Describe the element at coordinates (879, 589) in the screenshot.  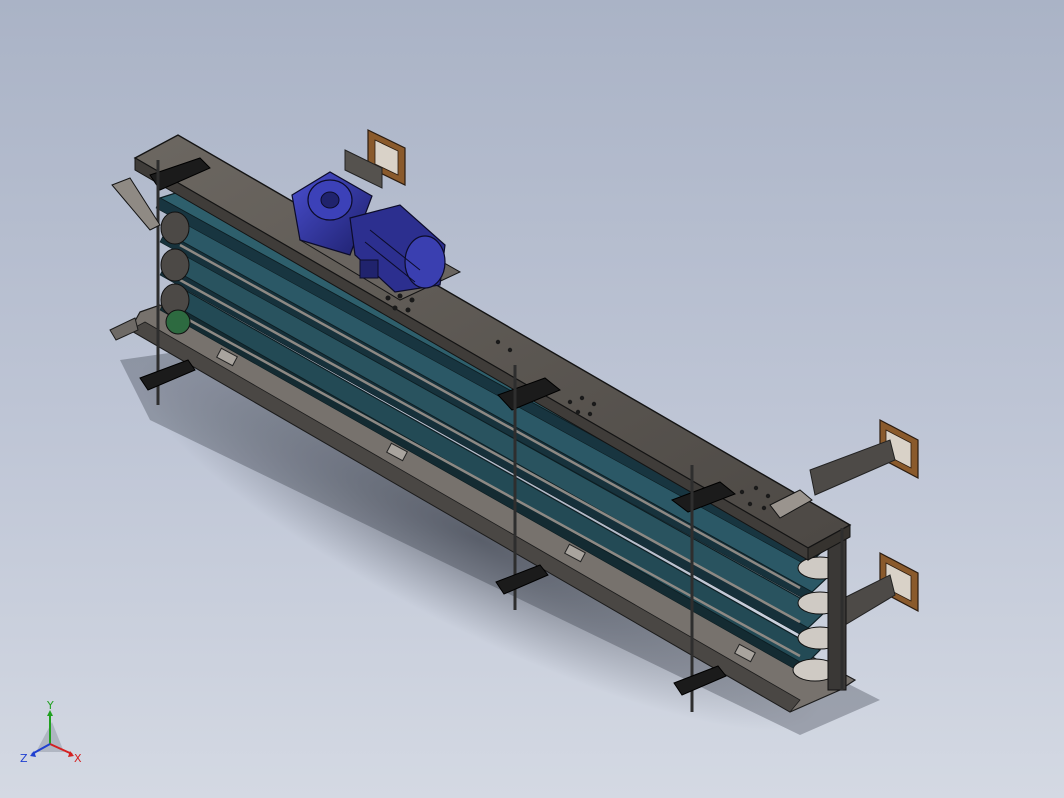
I see `wall-bracket-right-lower` at that location.